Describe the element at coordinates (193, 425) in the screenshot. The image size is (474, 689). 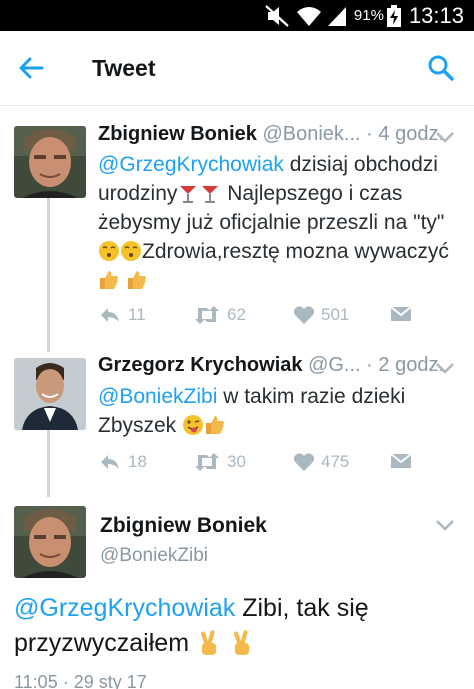
I see `winking-tongue-emoji-icon` at that location.